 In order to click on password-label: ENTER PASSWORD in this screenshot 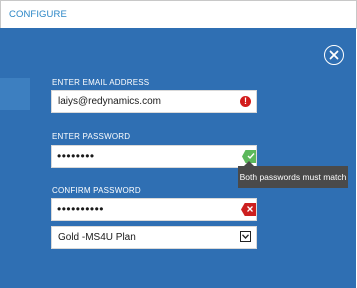, I will do `click(91, 136)`.